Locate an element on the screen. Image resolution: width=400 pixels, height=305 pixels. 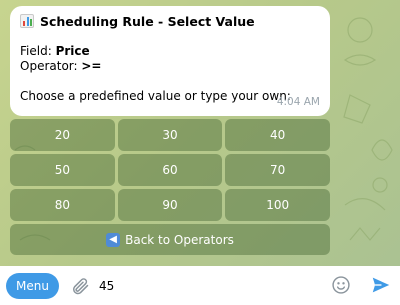
bar-chart-emoji-icon is located at coordinates (27, 21).